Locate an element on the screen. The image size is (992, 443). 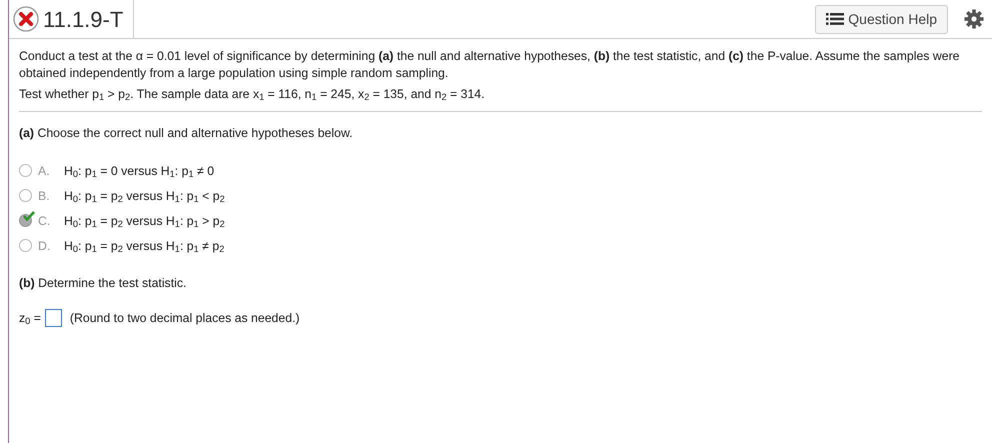
answer-box is located at coordinates (53, 318).